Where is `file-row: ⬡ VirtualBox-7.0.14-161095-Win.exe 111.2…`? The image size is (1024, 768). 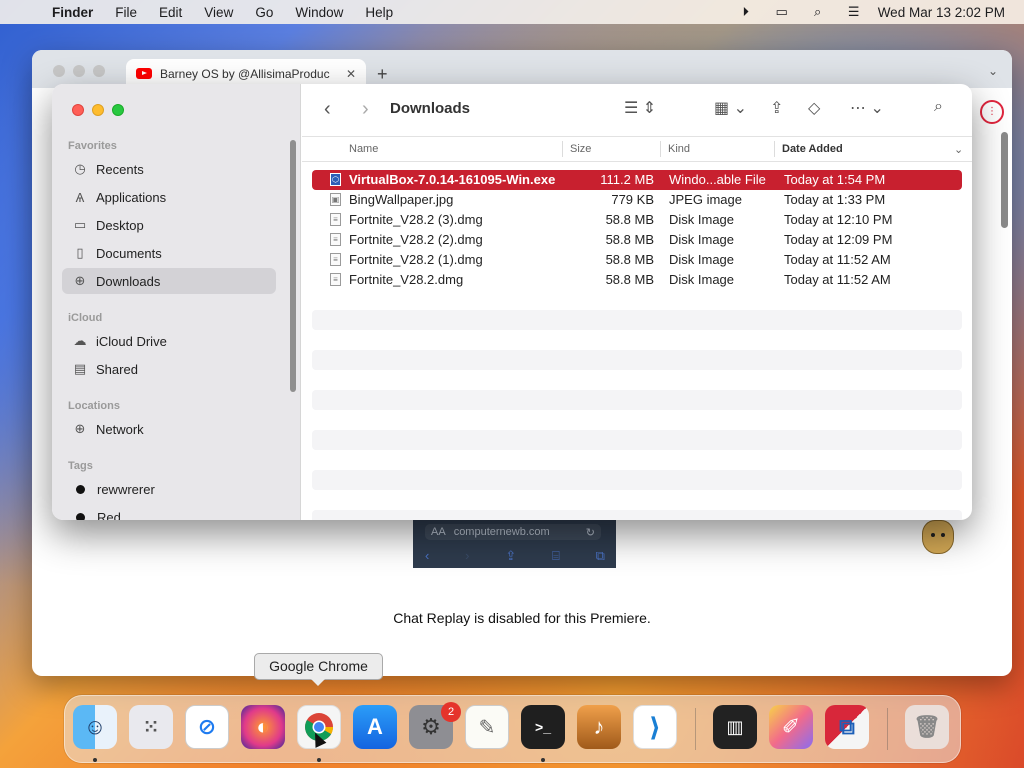 file-row: ⬡ VirtualBox-7.0.14-161095-Win.exe 111.2… is located at coordinates (637, 180).